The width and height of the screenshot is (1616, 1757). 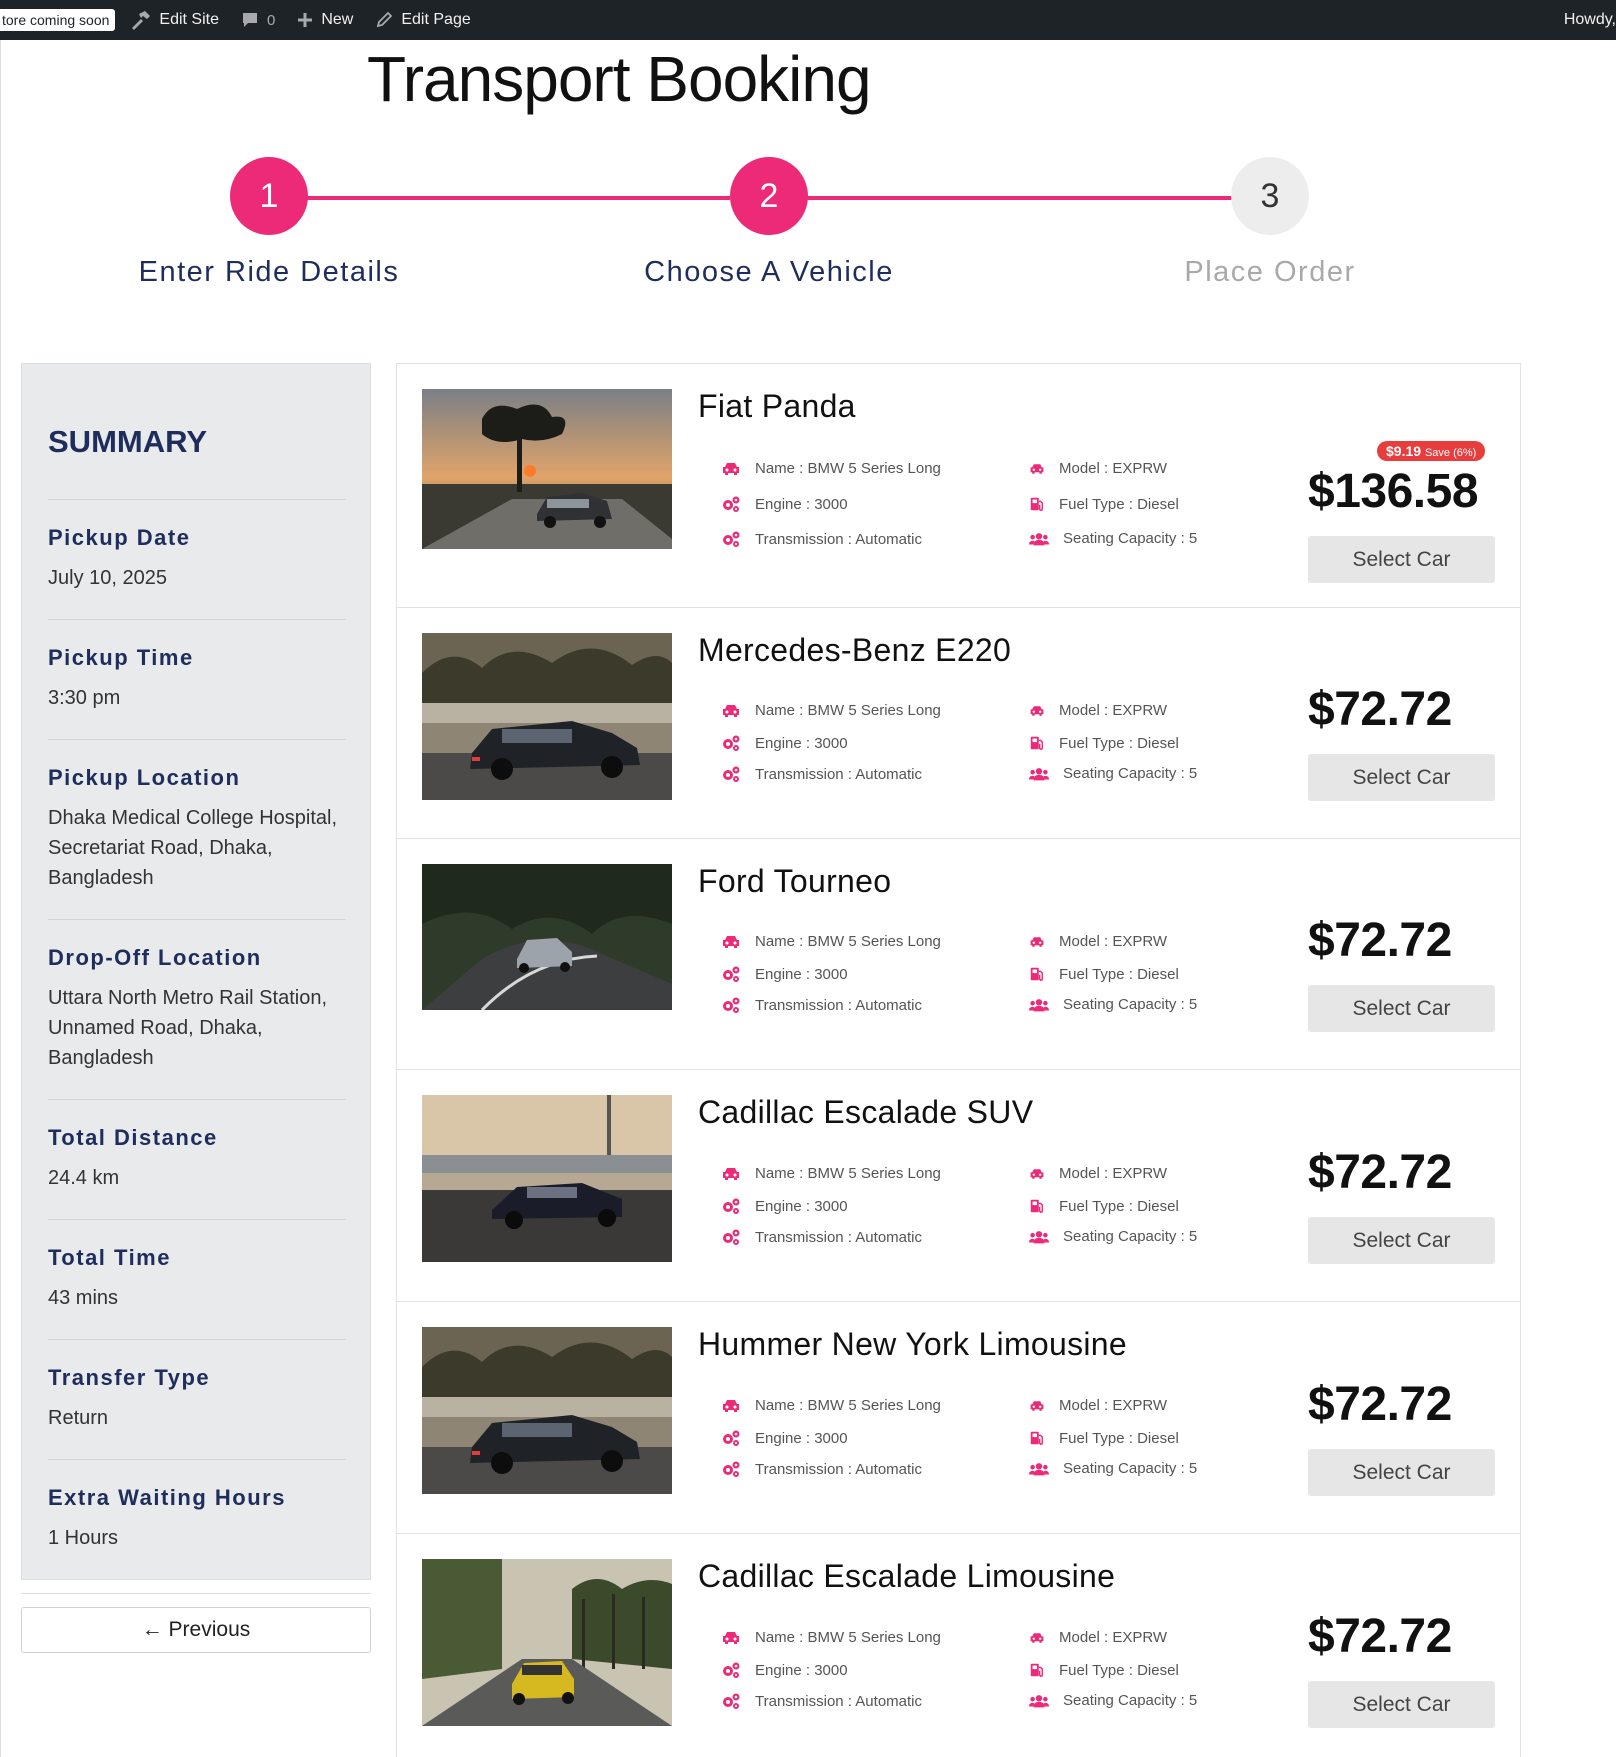 What do you see at coordinates (58, 20) in the screenshot?
I see `store-coming-soon-badge: tore coming soon` at bounding box center [58, 20].